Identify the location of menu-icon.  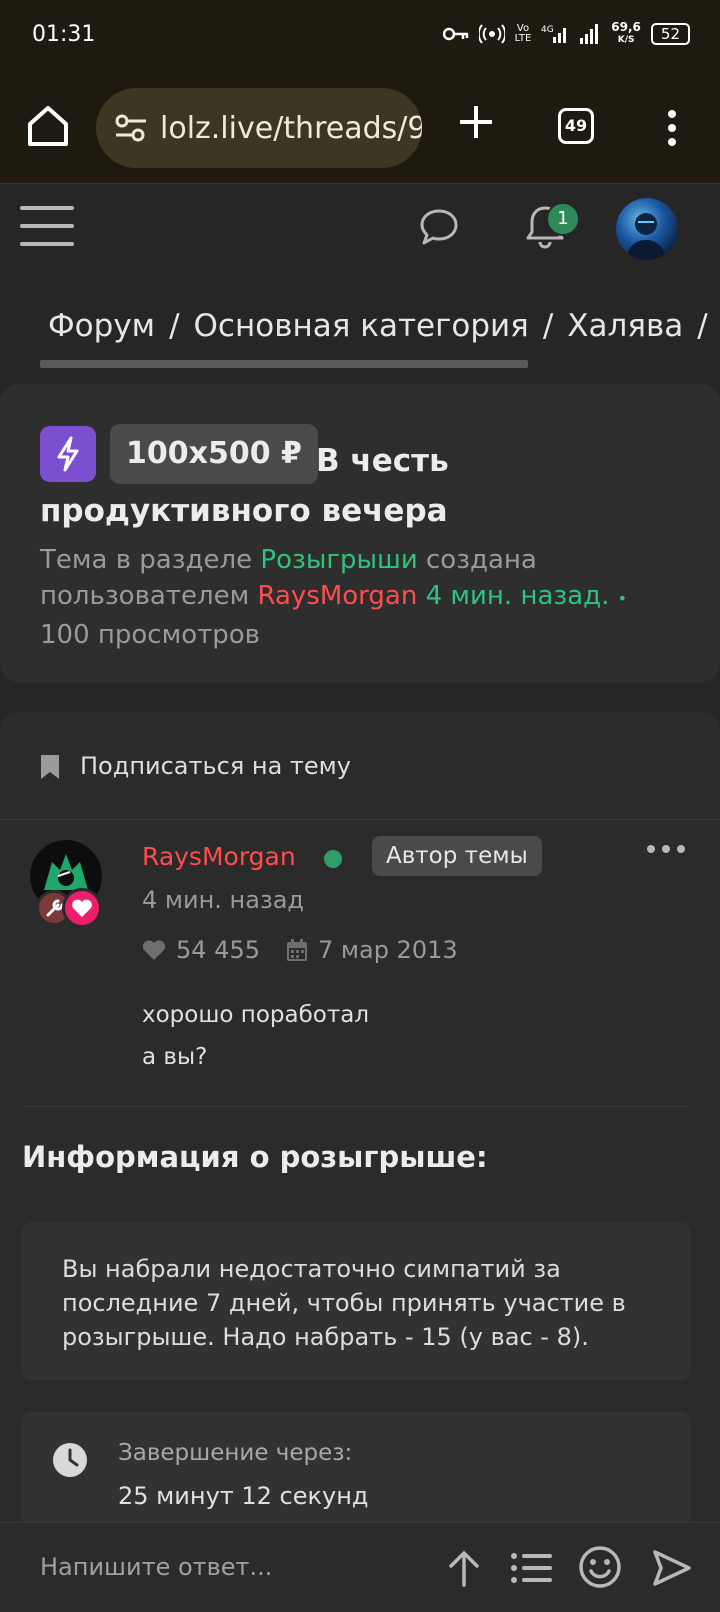
(48, 226).